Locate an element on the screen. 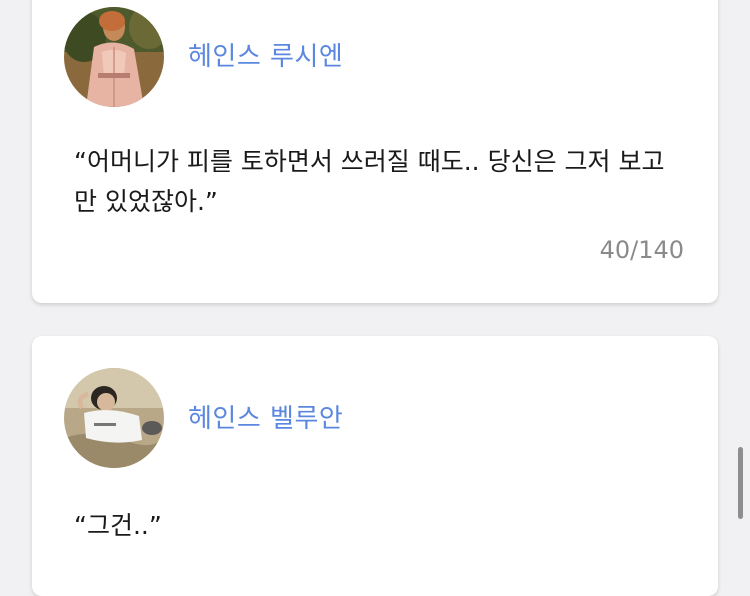 The image size is (750, 596). post-text: “그건..” is located at coordinates (118, 525).